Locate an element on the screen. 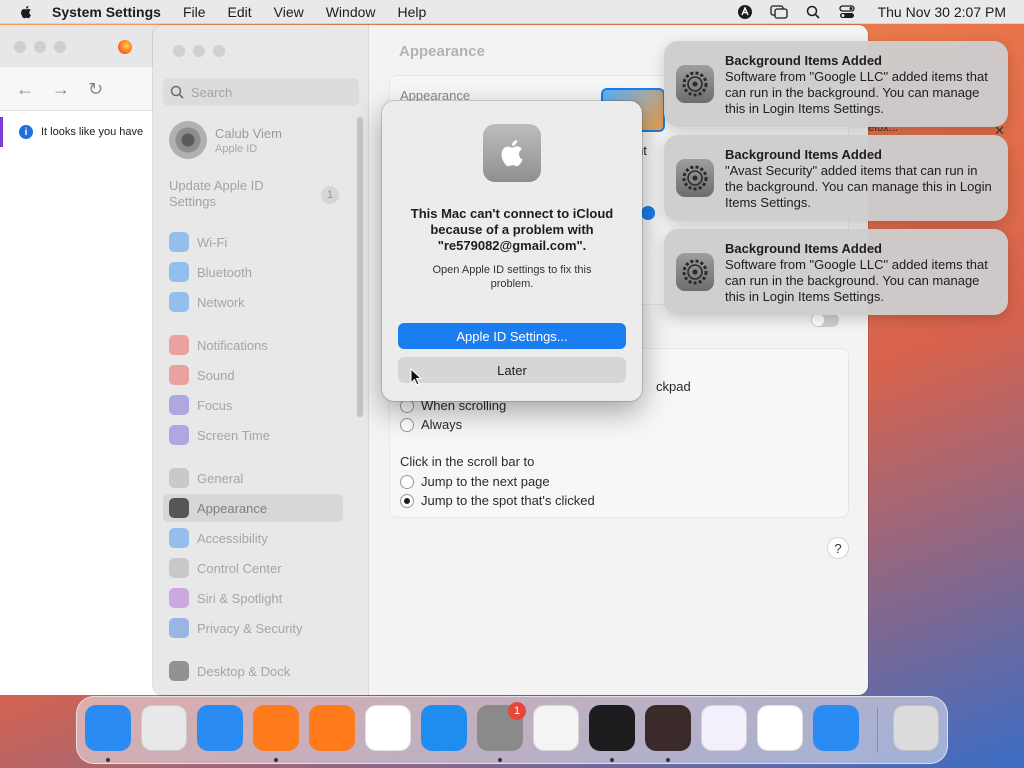 Image resolution: width=1024 pixels, height=768 pixels. view-menu: View is located at coordinates (289, 12).